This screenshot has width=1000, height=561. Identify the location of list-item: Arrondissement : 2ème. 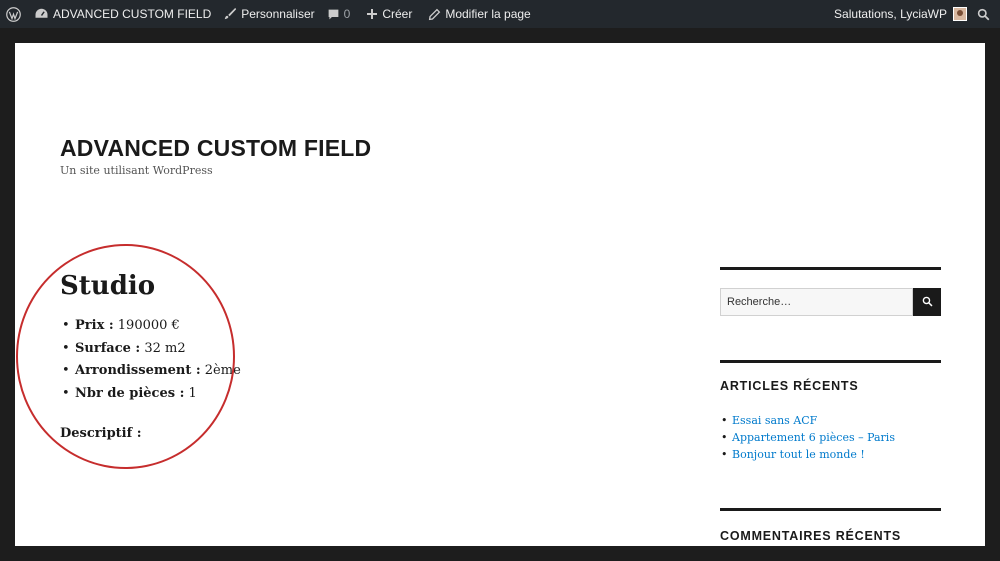
(151, 371).